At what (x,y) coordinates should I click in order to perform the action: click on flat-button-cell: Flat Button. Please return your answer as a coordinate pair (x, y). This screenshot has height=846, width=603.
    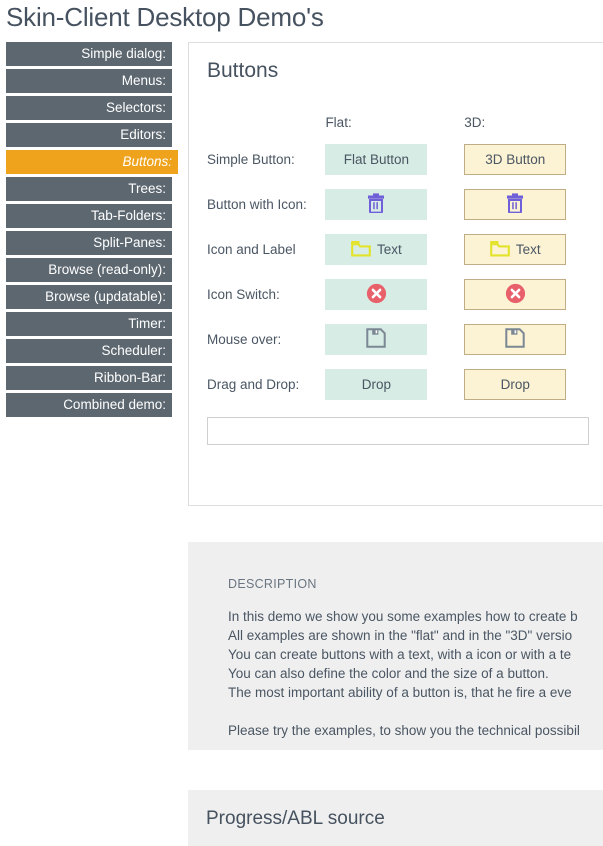
    Looking at the image, I should click on (394, 159).